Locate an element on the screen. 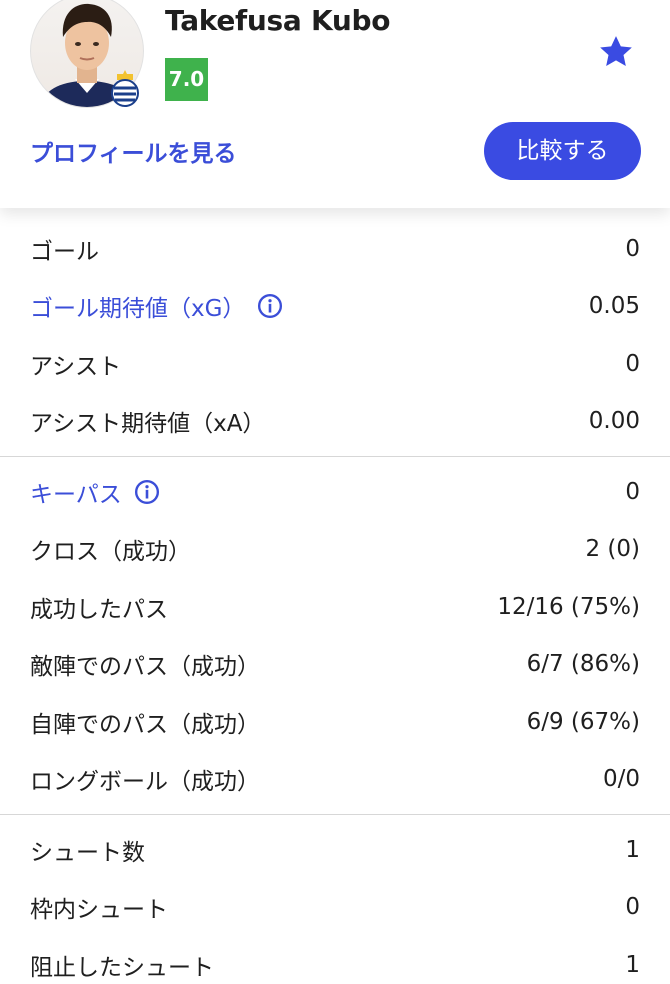 Image resolution: width=670 pixels, height=984 pixels. stat-label: シュート数 is located at coordinates (87, 850).